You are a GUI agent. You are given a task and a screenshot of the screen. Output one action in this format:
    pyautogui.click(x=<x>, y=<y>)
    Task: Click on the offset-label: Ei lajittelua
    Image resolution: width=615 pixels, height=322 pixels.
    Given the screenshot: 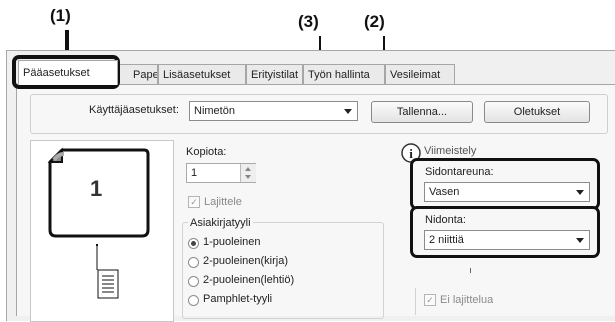 What is the action you would take?
    pyautogui.click(x=467, y=300)
    